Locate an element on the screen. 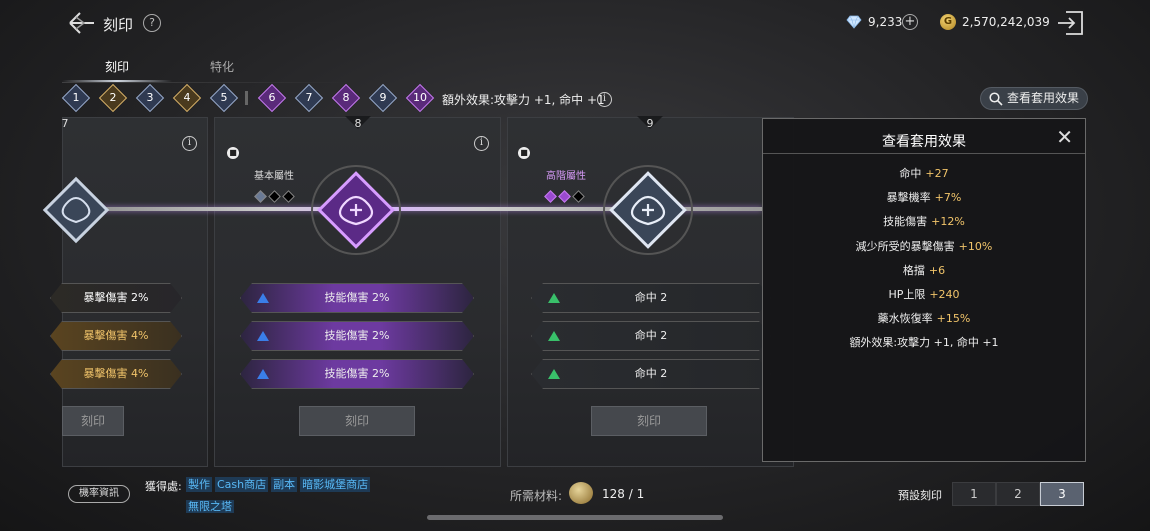 The height and width of the screenshot is (531, 1150). set-piece-1: 1 is located at coordinates (76, 98).